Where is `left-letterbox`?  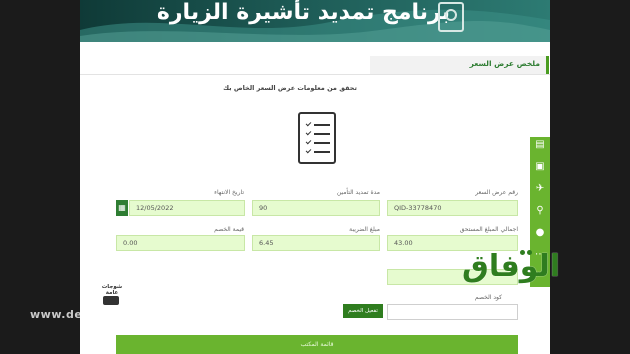 left-letterbox is located at coordinates (40, 177).